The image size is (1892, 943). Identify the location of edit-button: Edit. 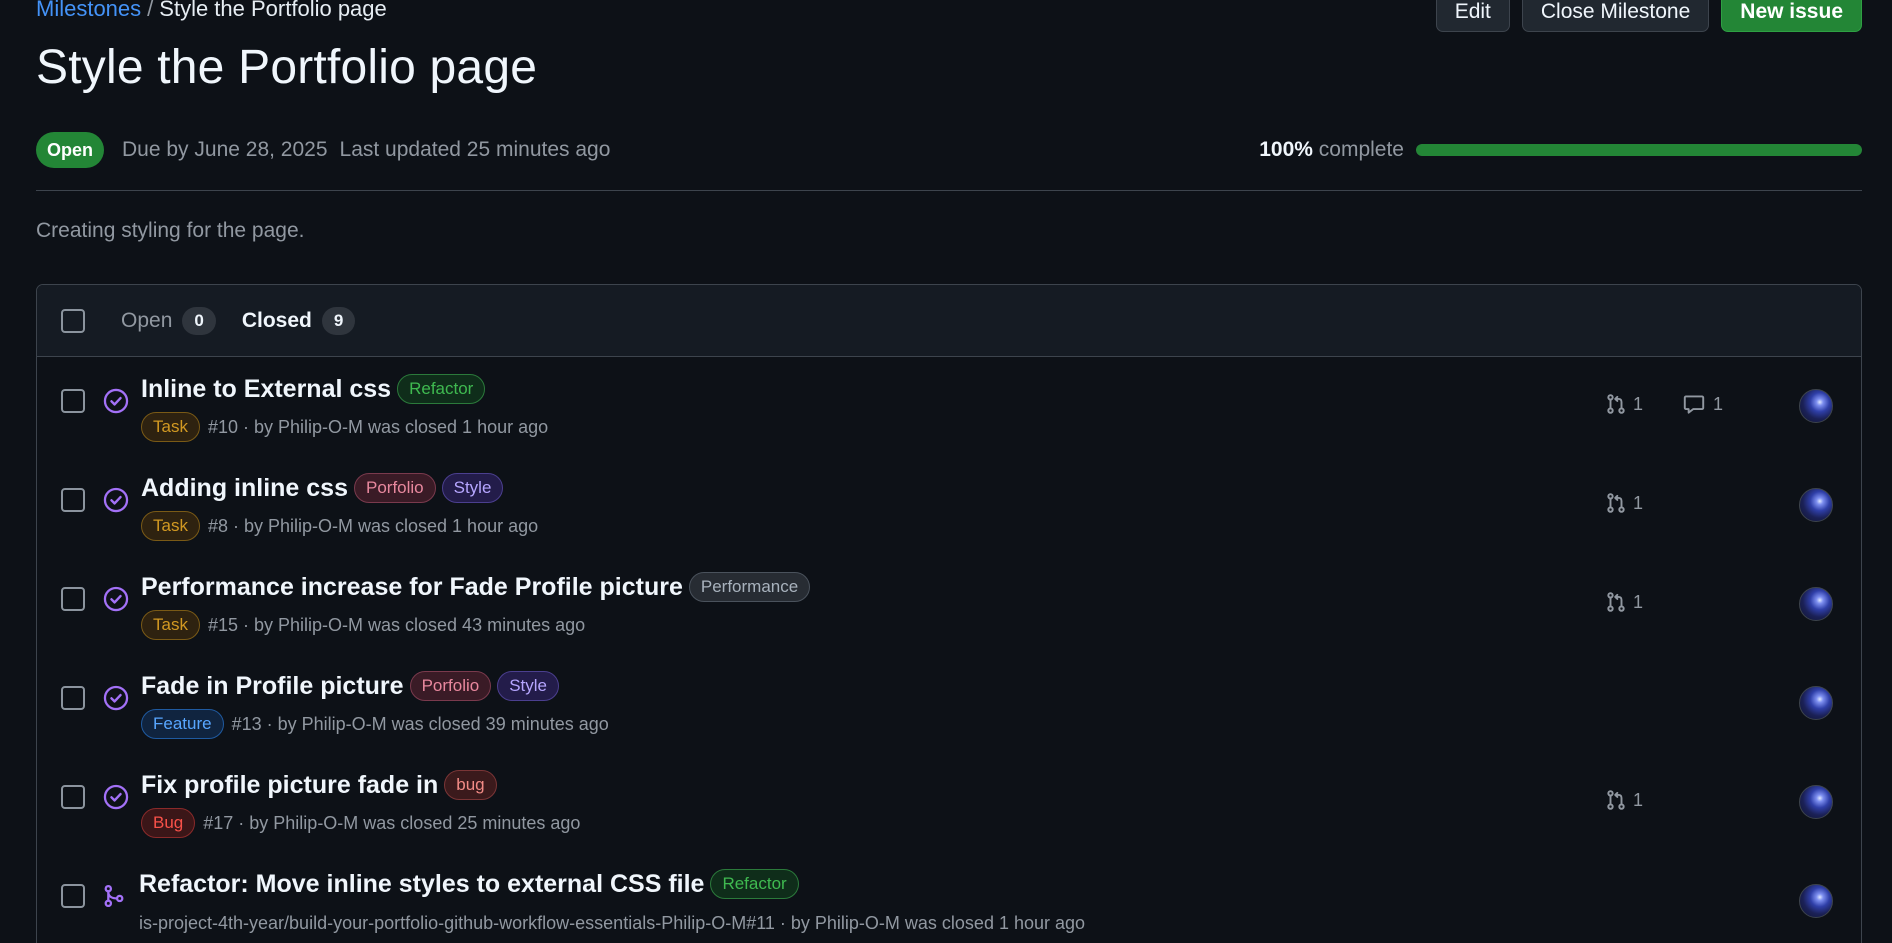
(1472, 16).